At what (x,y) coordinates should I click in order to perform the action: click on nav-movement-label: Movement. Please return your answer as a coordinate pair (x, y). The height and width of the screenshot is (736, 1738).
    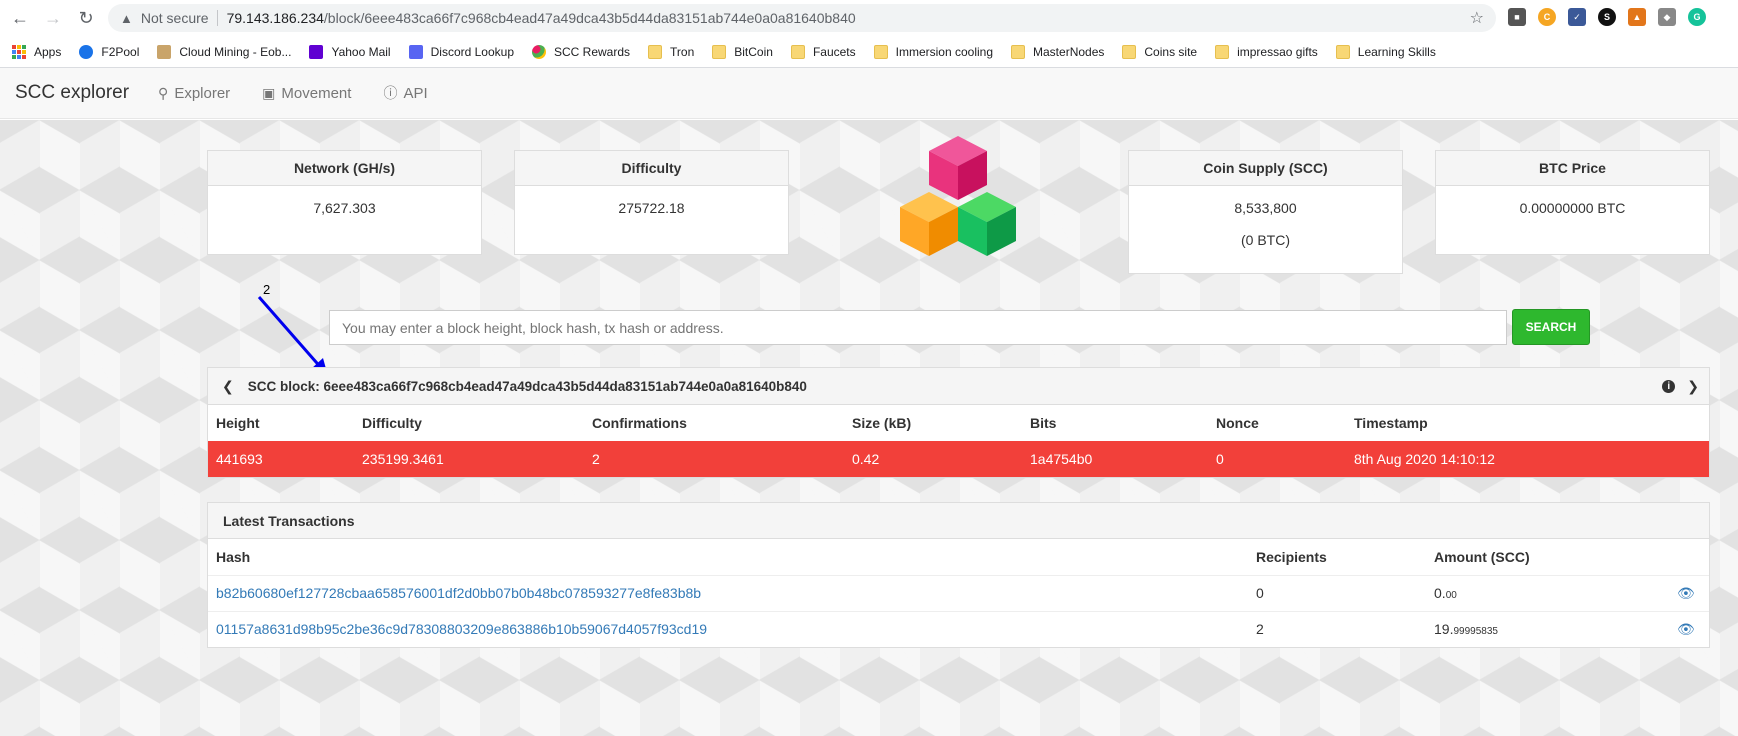
    Looking at the image, I should click on (316, 93).